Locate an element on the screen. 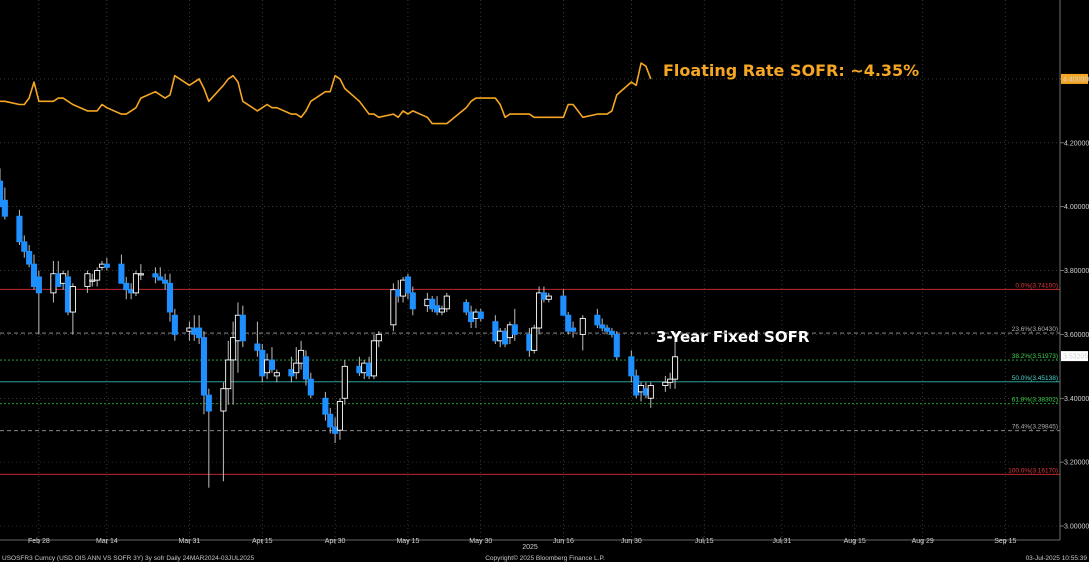 The height and width of the screenshot is (562, 1089). x-tick-label: Jul 15 is located at coordinates (704, 541).